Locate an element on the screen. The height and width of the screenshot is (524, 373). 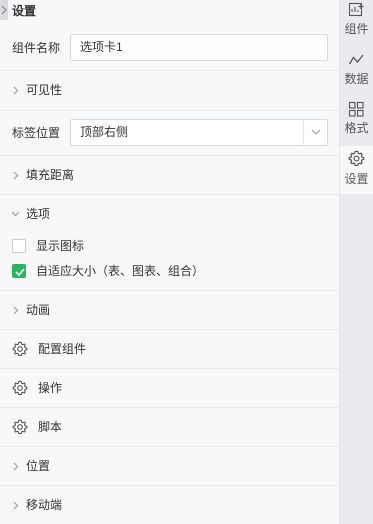
component-name-input: 选项卡1 is located at coordinates (199, 47).